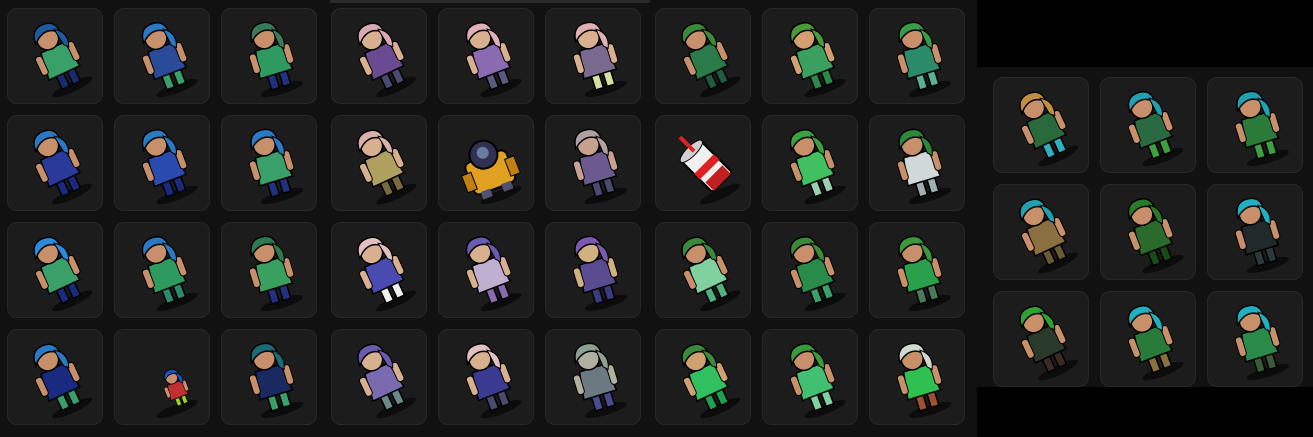 The image size is (1313, 437). I want to click on sprite-teal-hair-green-cape-icon, so click(1261, 342).